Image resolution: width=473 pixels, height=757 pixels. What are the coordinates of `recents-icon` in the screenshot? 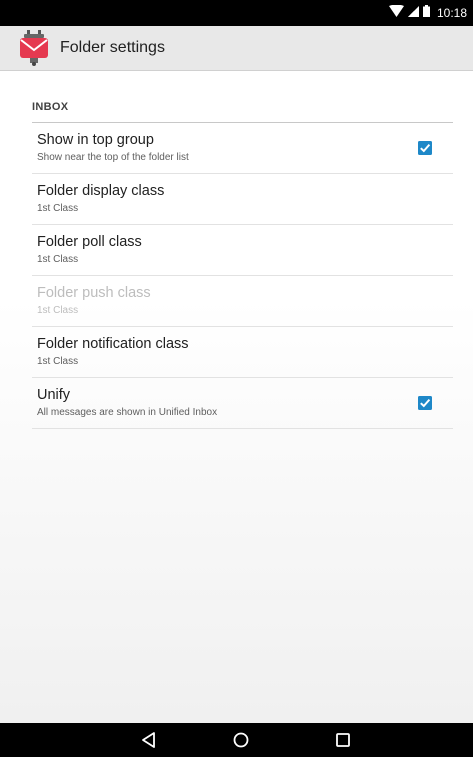 It's located at (343, 740).